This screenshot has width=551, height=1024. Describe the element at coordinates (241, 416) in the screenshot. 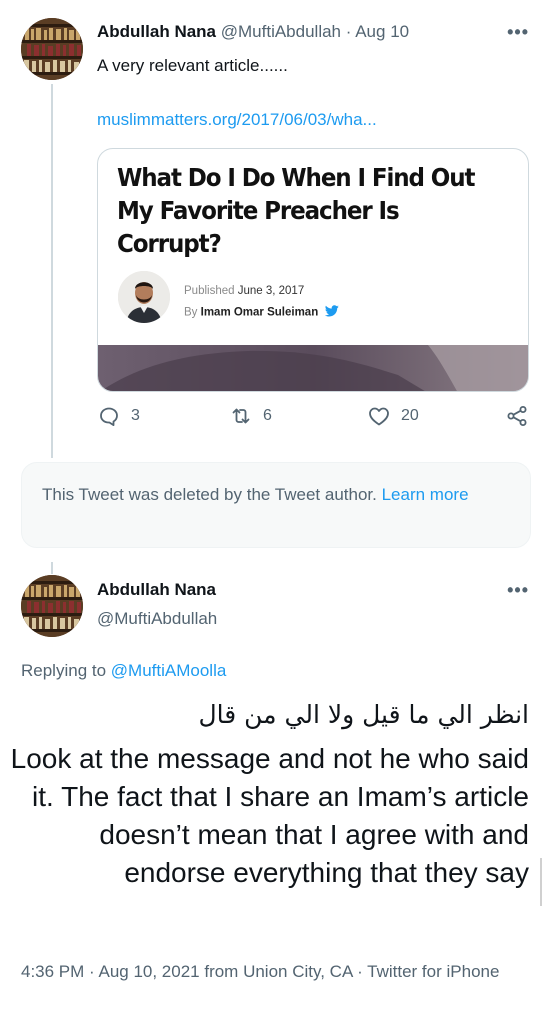

I see `retweet-icon` at that location.